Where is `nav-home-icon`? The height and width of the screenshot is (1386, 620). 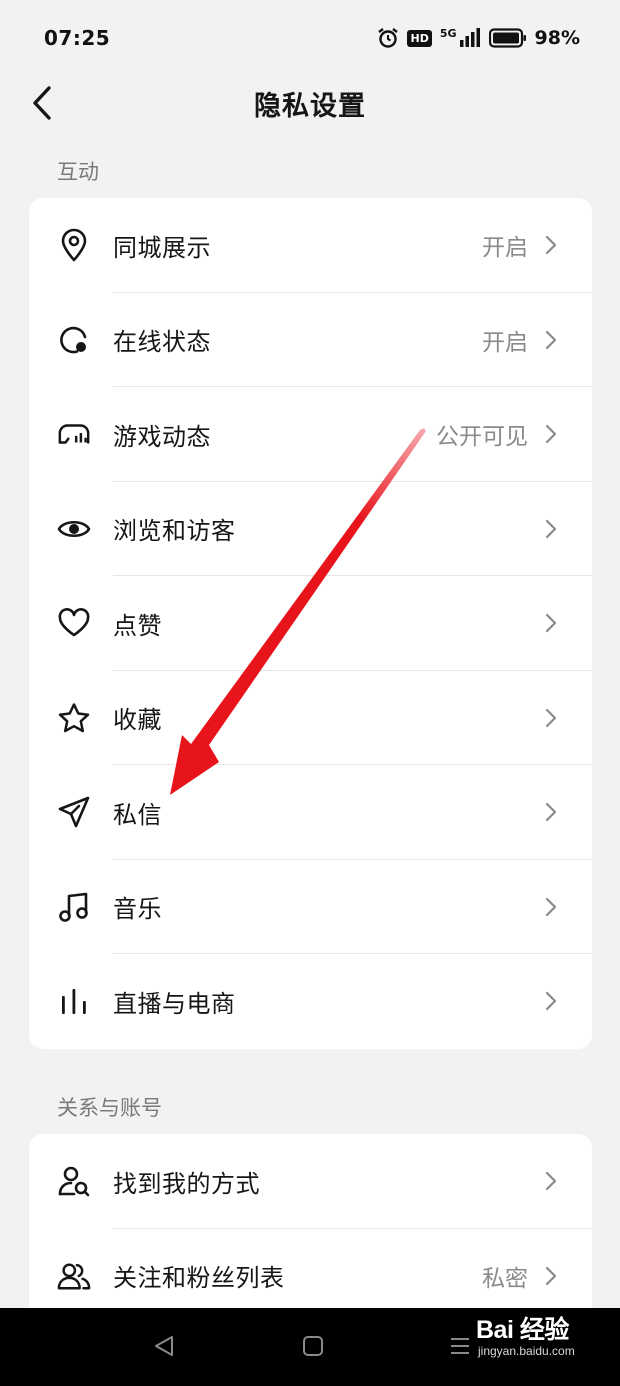 nav-home-icon is located at coordinates (313, 1348).